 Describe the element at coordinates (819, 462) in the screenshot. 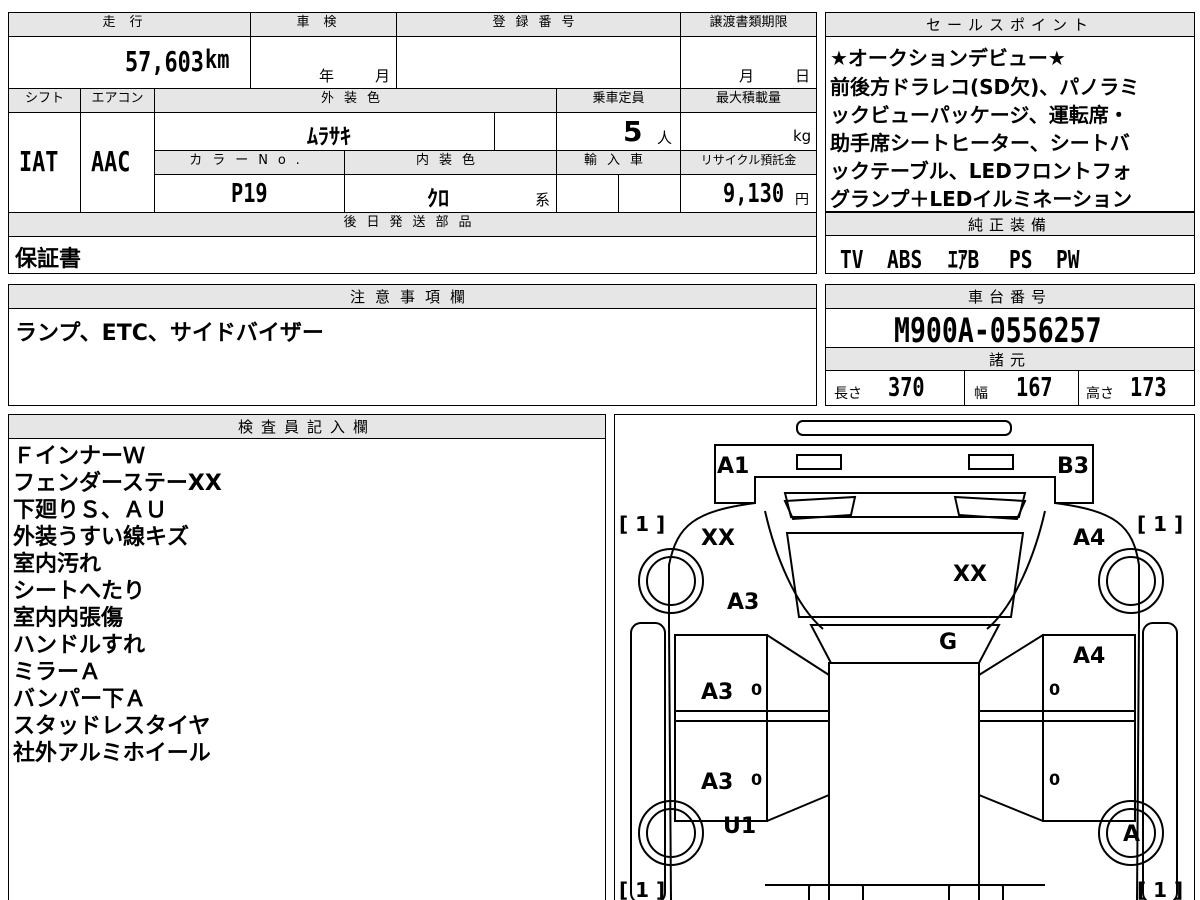

I see `headlight-left-shape` at that location.